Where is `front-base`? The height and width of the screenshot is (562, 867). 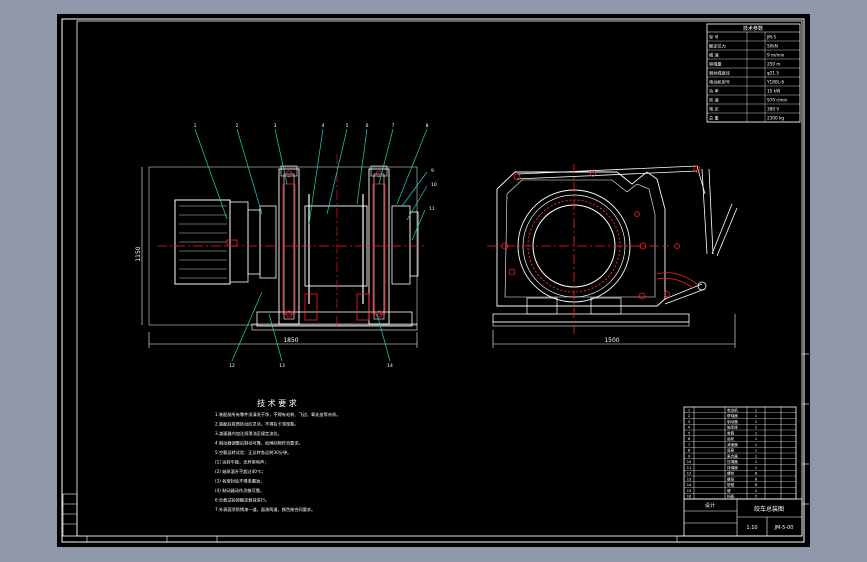
front-base is located at coordinates (591, 318).